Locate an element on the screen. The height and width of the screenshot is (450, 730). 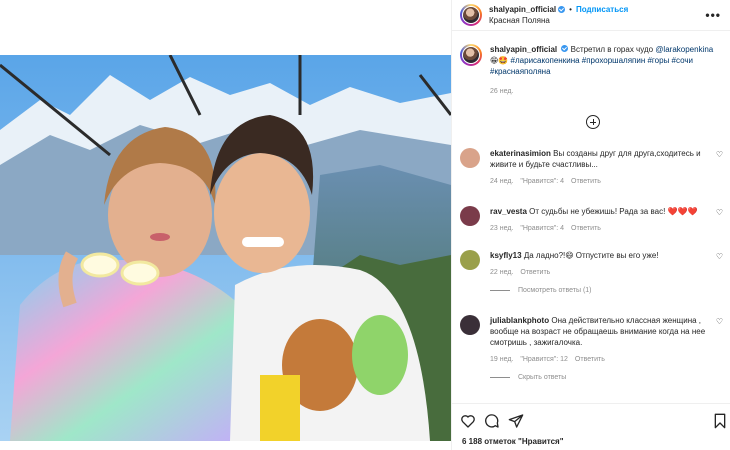
caption-username: shalyapin_official is located at coordinates (523, 49).